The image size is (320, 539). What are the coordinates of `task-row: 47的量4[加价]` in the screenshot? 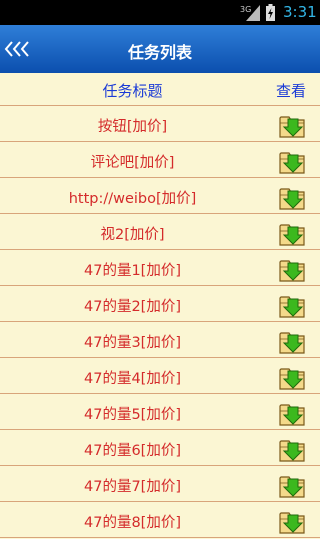 It's located at (160, 376).